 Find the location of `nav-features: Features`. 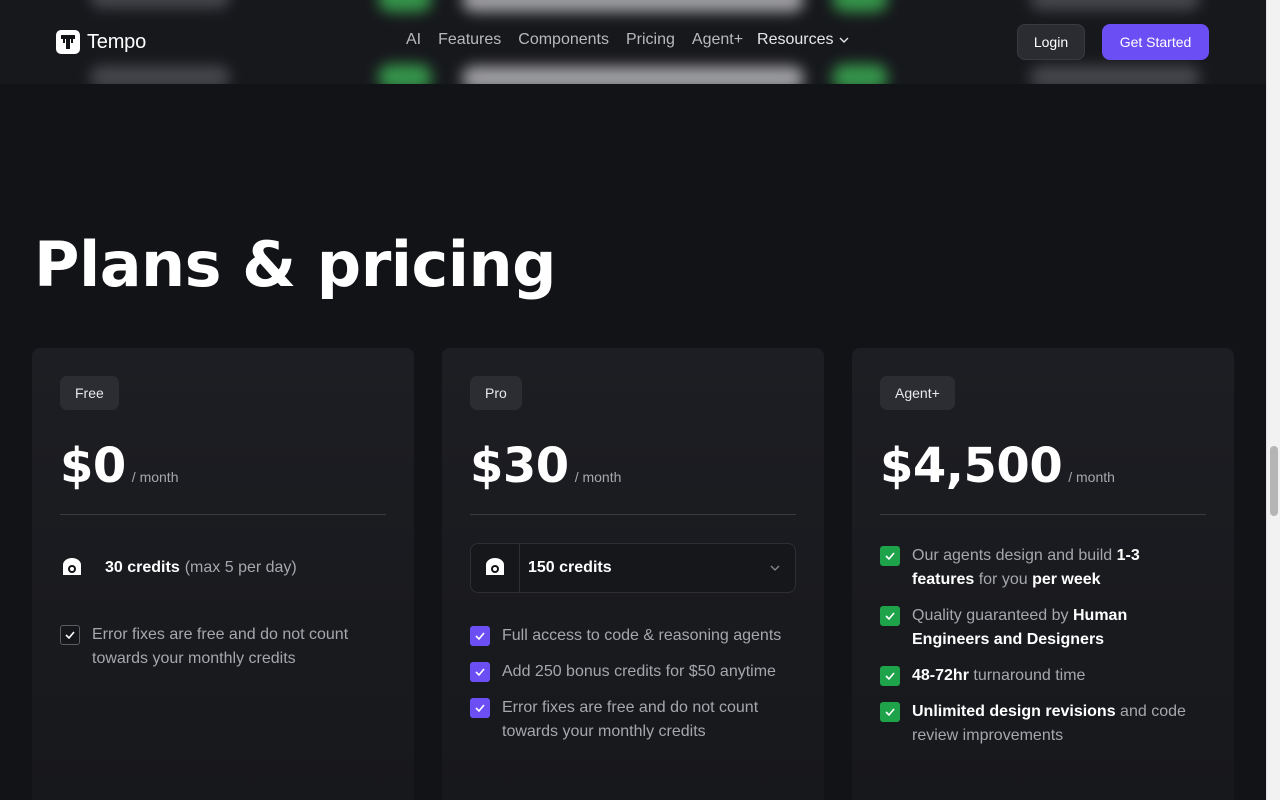

nav-features: Features is located at coordinates (469, 40).